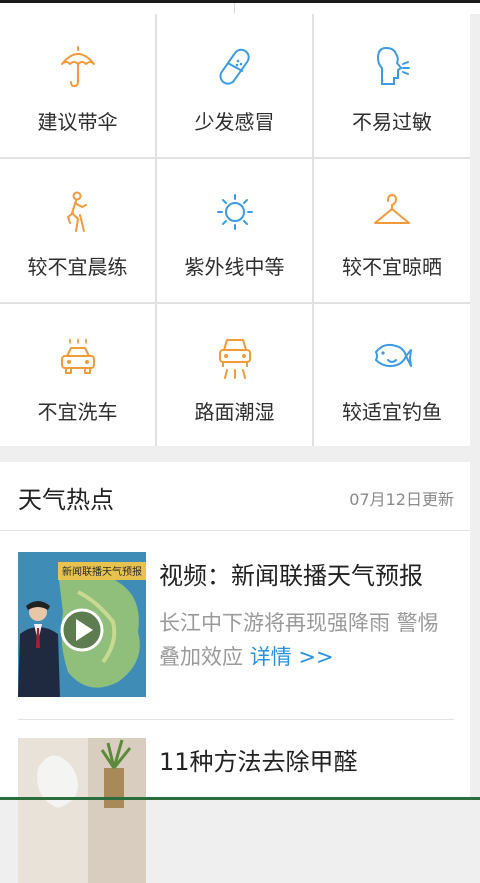  Describe the element at coordinates (102, 571) in the screenshot. I see `thumb-caption: 新闻联播天气预报` at that location.